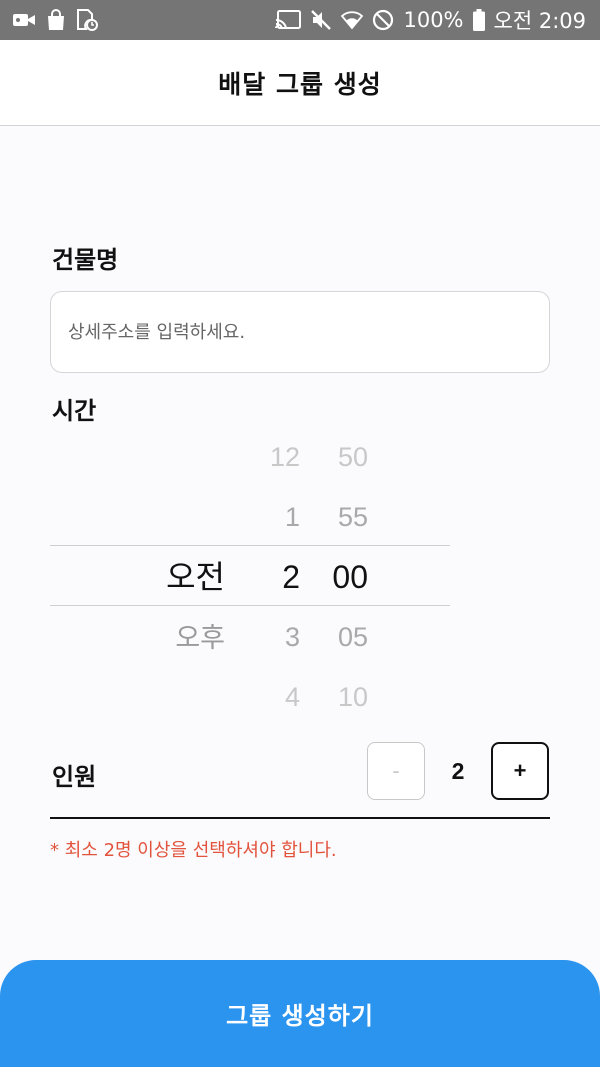  What do you see at coordinates (193, 850) in the screenshot?
I see `people-warning: * 최소 2명 이상을 선택하셔야 합니다.` at bounding box center [193, 850].